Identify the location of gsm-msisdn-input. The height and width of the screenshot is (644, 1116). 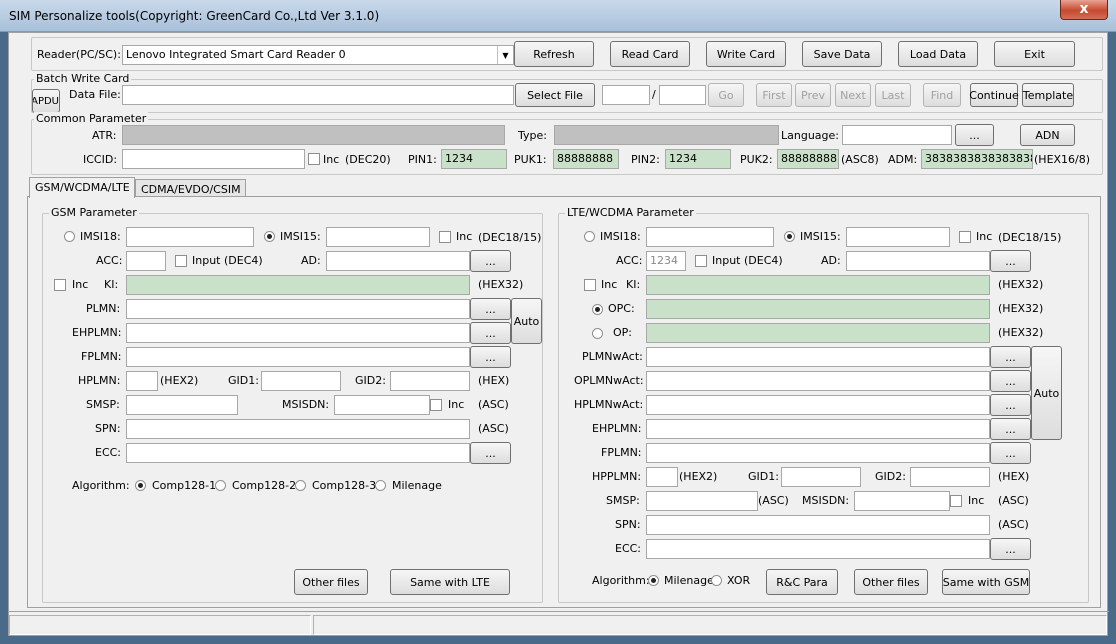
(382, 405).